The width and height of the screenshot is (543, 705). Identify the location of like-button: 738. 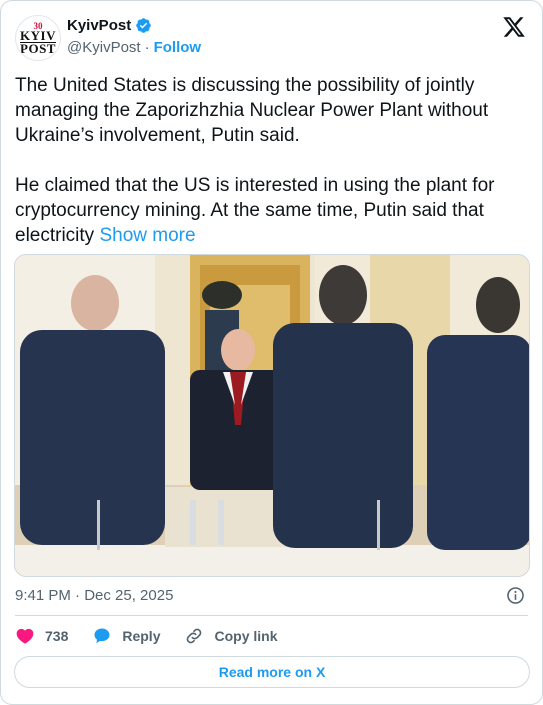
(41, 636).